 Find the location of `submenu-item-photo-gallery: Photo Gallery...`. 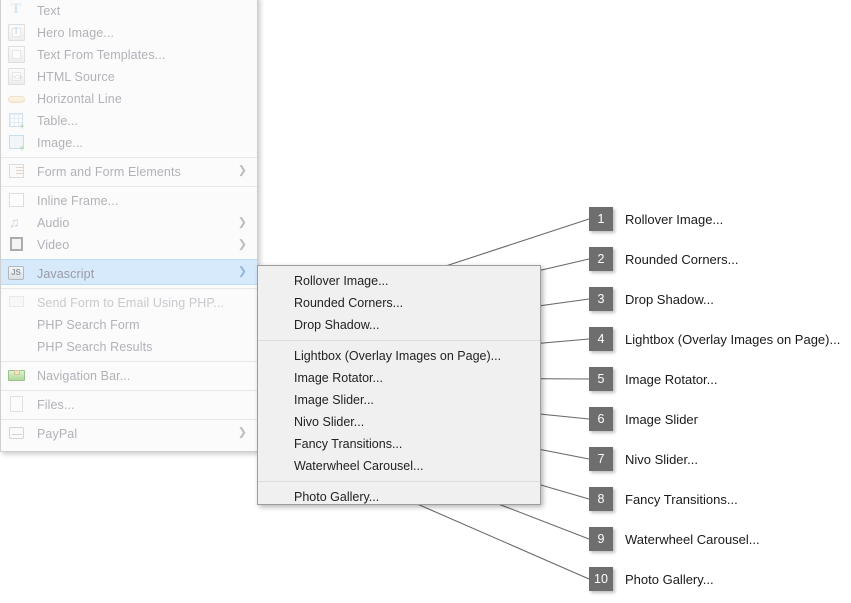

submenu-item-photo-gallery: Photo Gallery... is located at coordinates (399, 494).